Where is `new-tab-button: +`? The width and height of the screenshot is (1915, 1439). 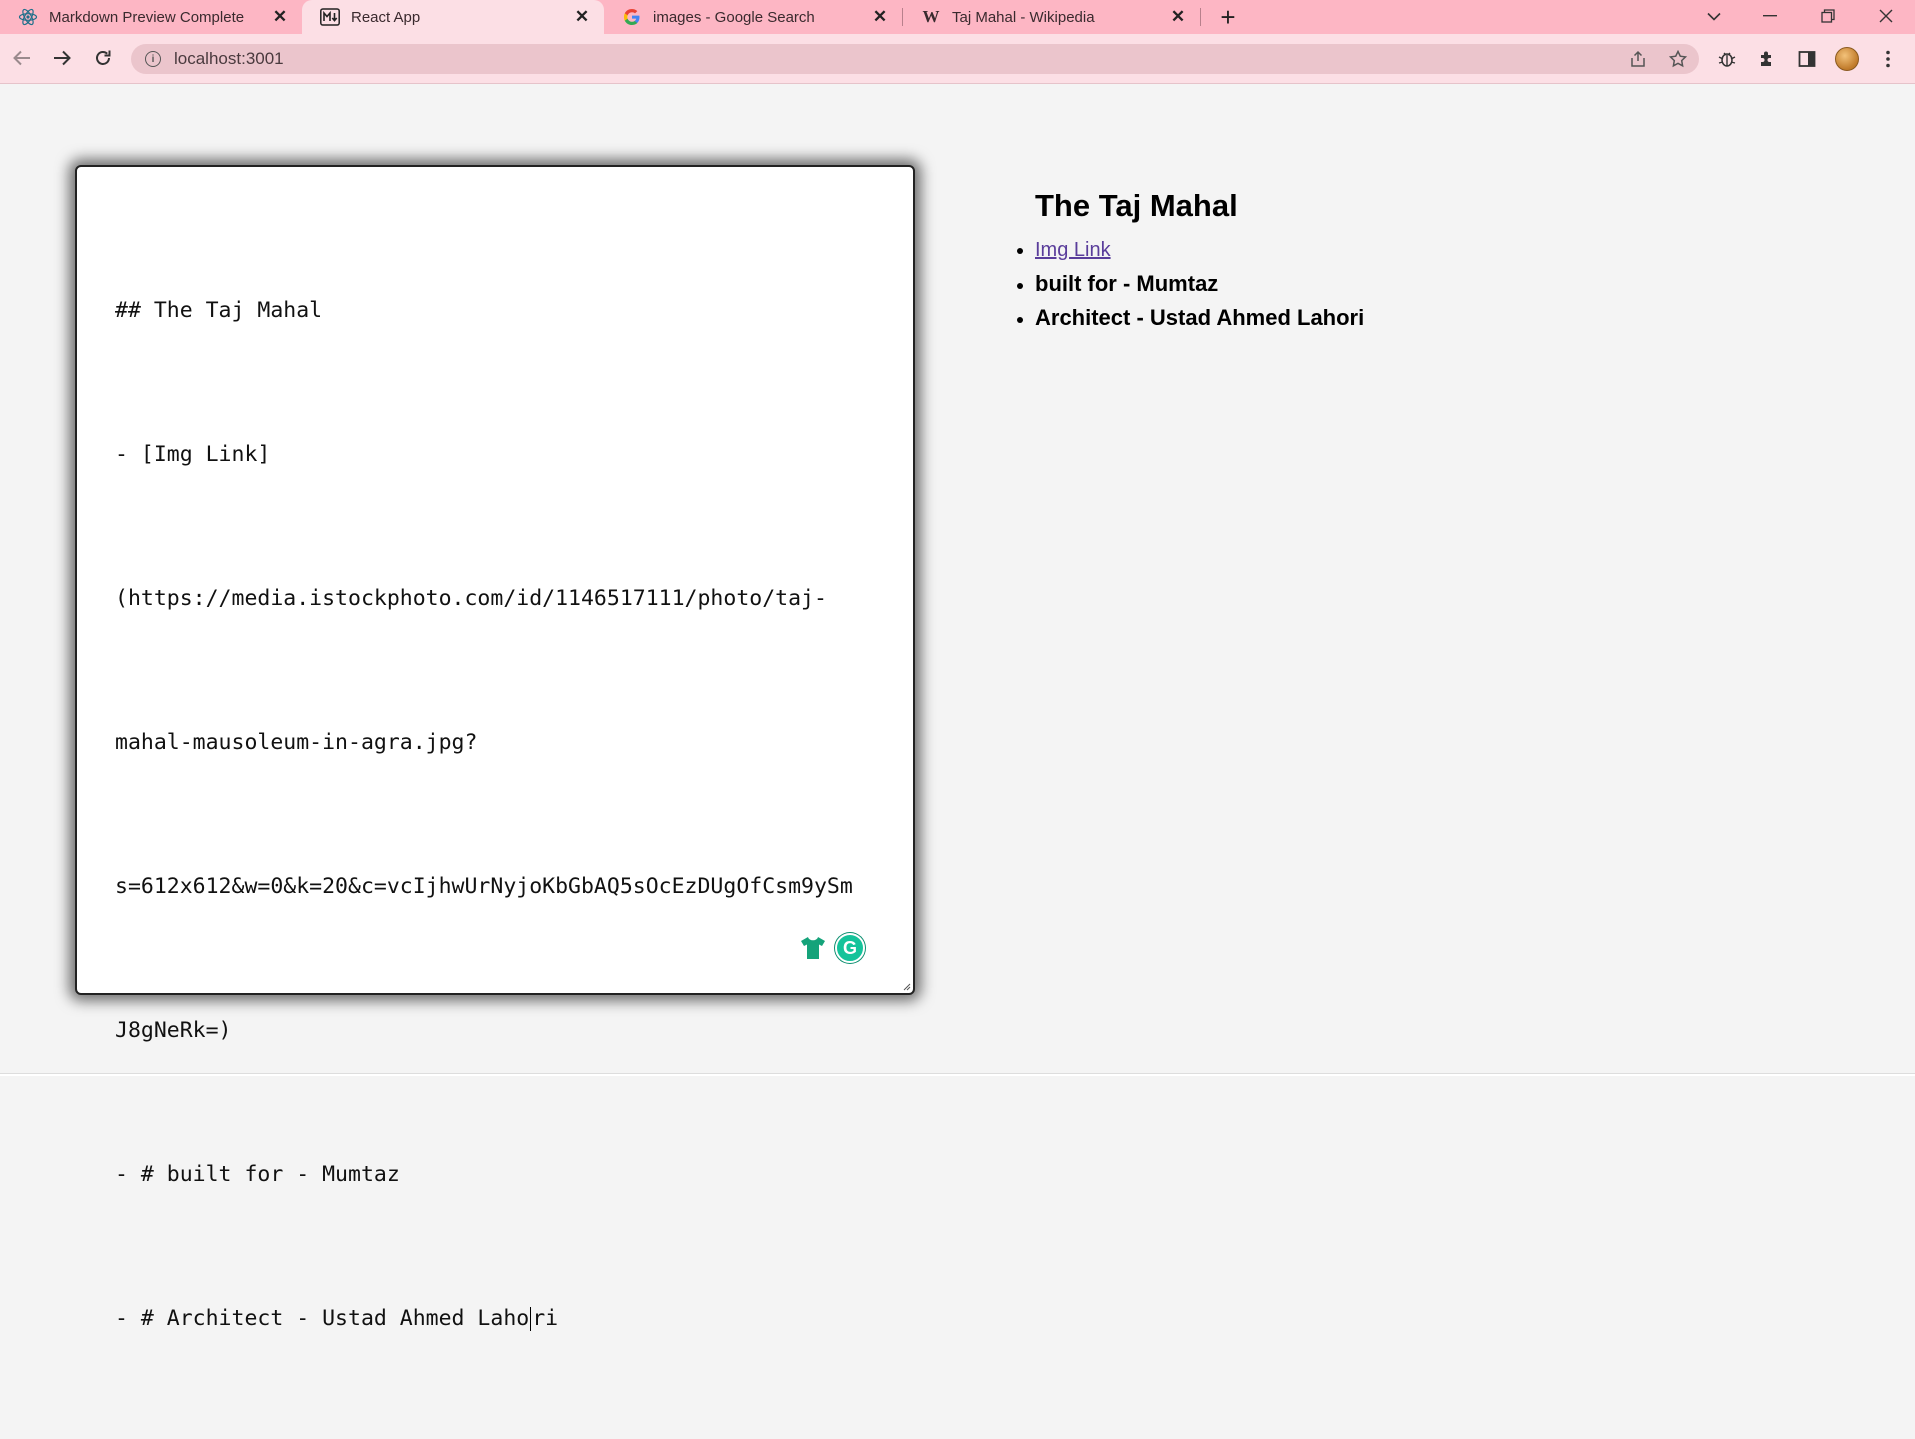
new-tab-button: + is located at coordinates (1228, 17).